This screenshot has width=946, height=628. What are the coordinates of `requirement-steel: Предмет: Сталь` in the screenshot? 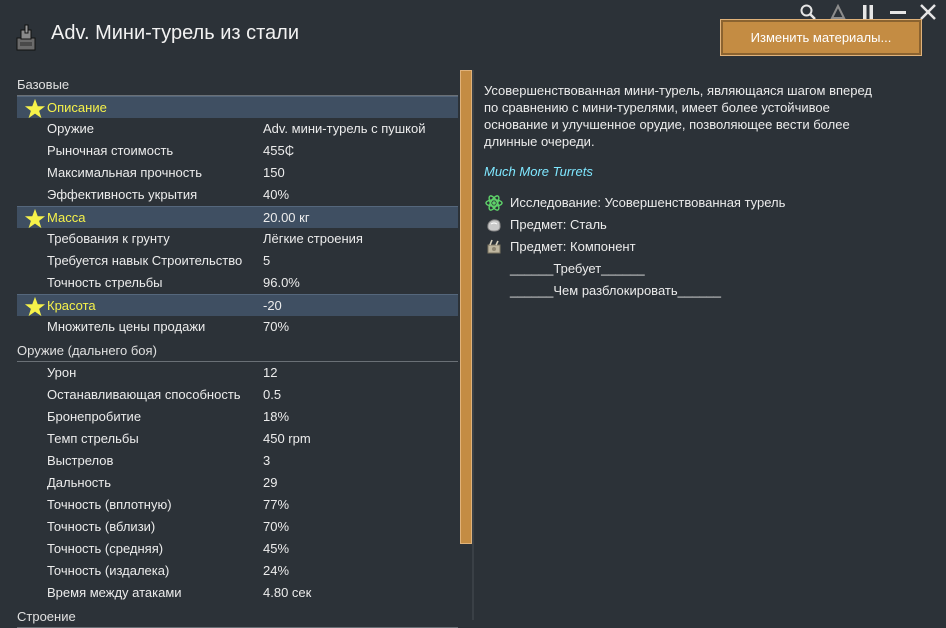 It's located at (694, 225).